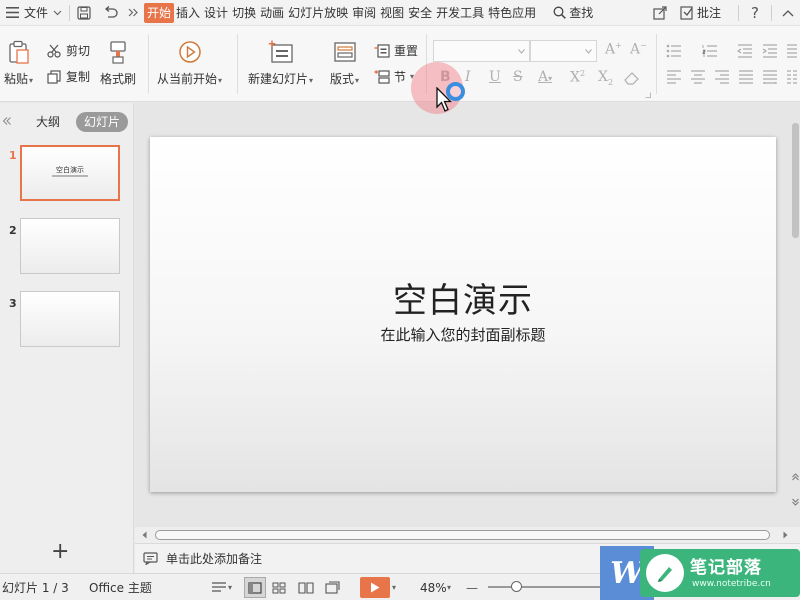 This screenshot has width=800, height=600. I want to click on increase-font-icon: A+, so click(613, 49).